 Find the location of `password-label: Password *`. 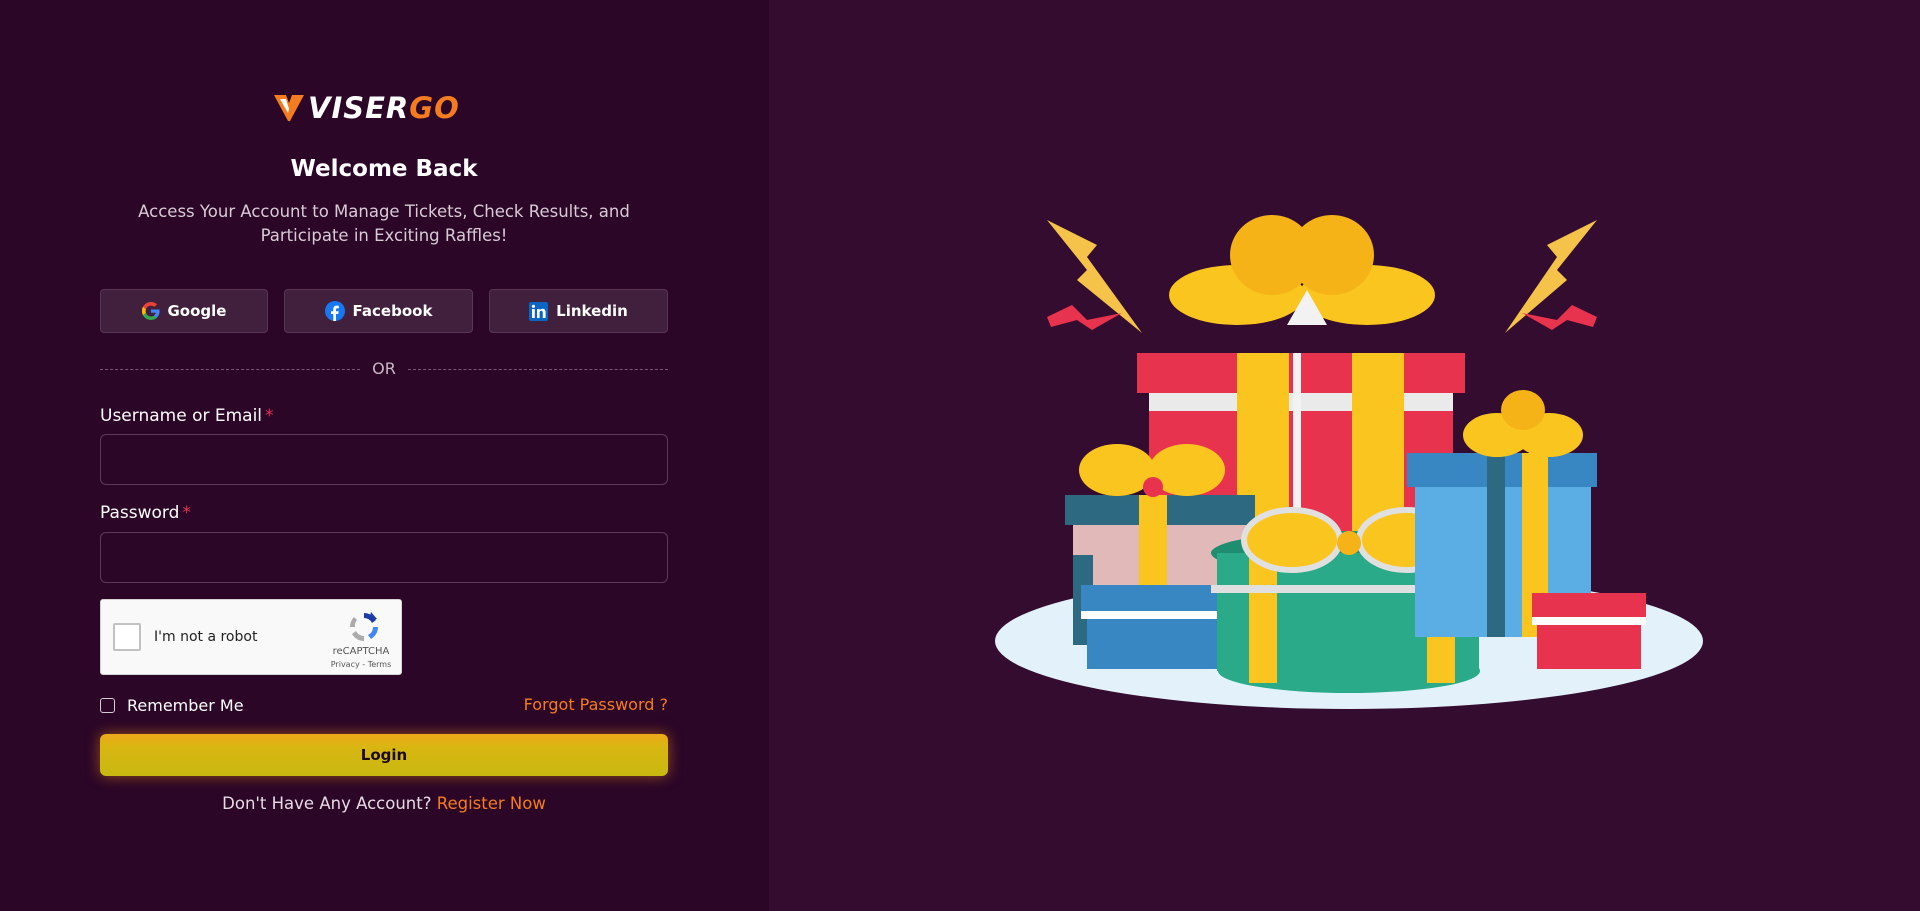

password-label: Password * is located at coordinates (145, 513).